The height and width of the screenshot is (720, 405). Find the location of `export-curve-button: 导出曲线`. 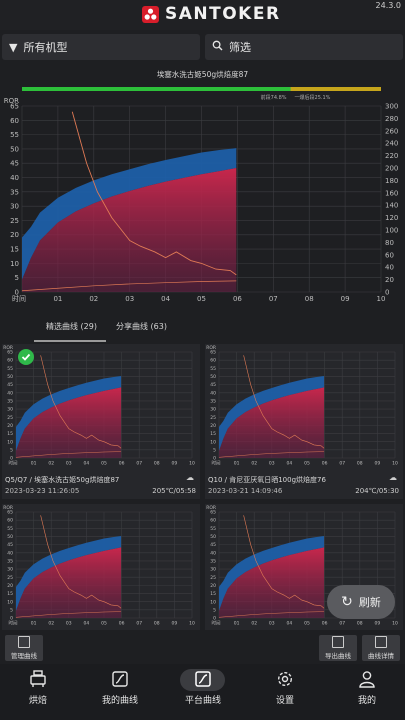

export-curve-button: 导出曲线 is located at coordinates (338, 648).